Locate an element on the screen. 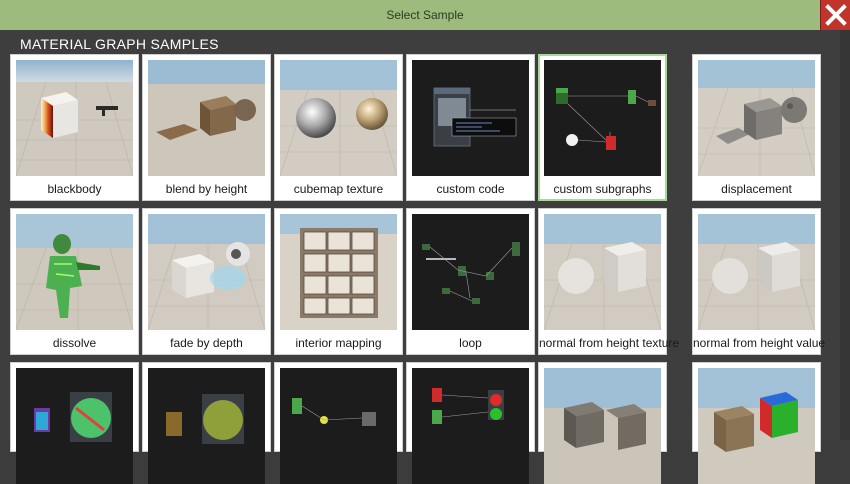 The image size is (850, 484). normal-from-height-value-thumbnail is located at coordinates (756, 272).